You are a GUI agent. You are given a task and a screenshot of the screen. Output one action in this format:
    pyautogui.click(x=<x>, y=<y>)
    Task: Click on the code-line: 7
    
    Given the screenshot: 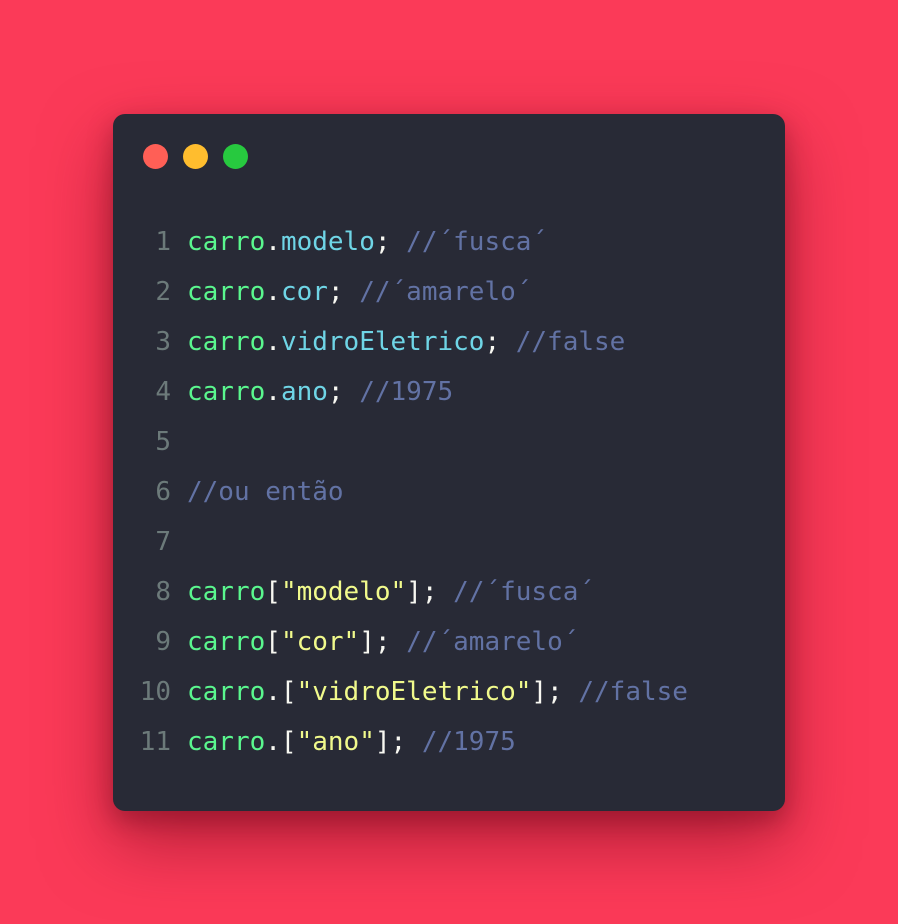 What is the action you would take?
    pyautogui.click(x=400, y=546)
    